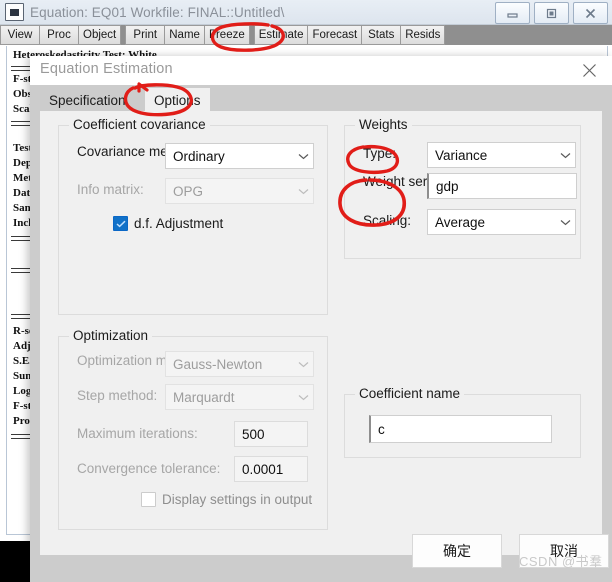 The image size is (612, 582). Describe the element at coordinates (137, 433) in the screenshot. I see `max-iterations-label: Maximum iterations:` at that location.